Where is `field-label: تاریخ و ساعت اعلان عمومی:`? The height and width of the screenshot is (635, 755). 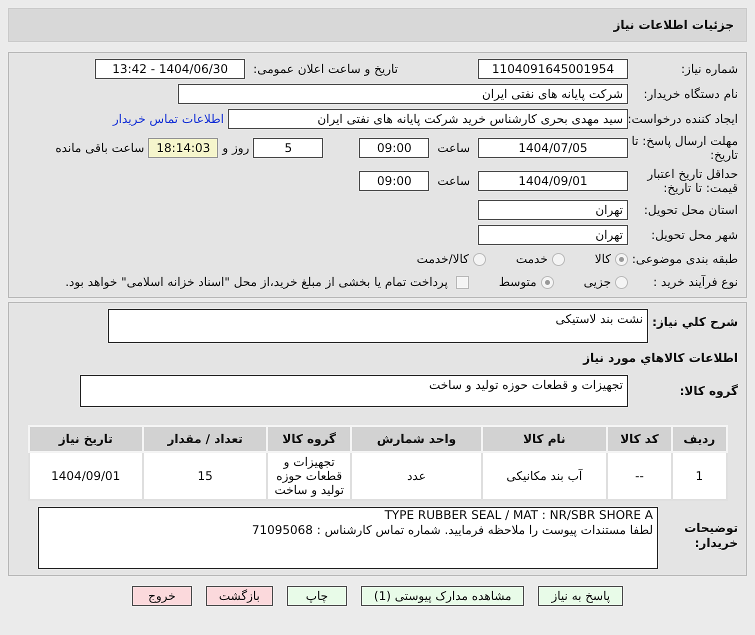
field-label: تاریخ و ساعت اعلان عمومی: is located at coordinates (325, 69).